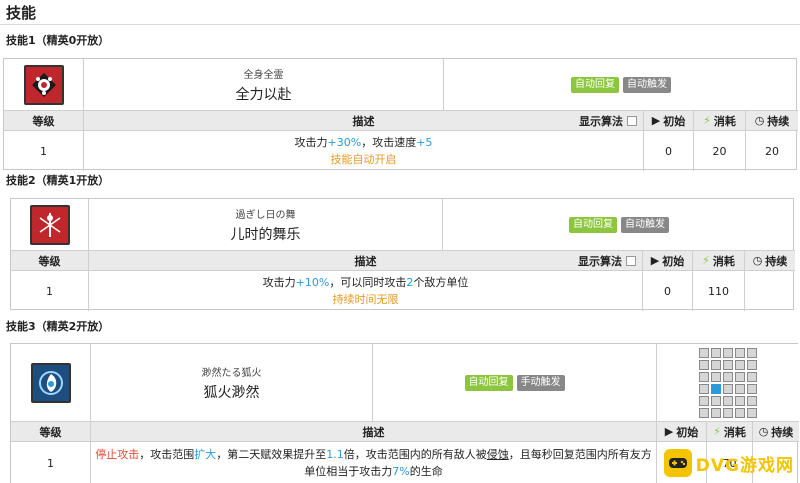 This screenshot has width=800, height=483. Describe the element at coordinates (231, 373) in the screenshot. I see `skill-3-name-jp: 渺然たる狐火` at that location.